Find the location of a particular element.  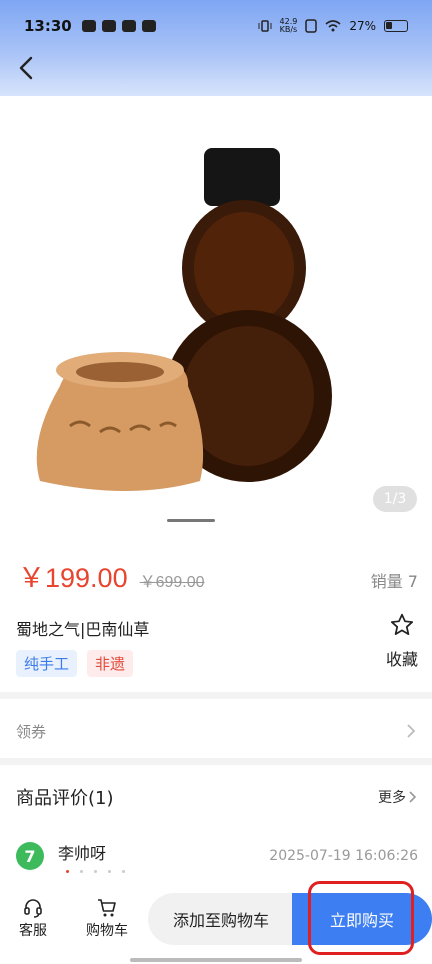

product-tags: 纯手工 非遗 is located at coordinates (75, 663).